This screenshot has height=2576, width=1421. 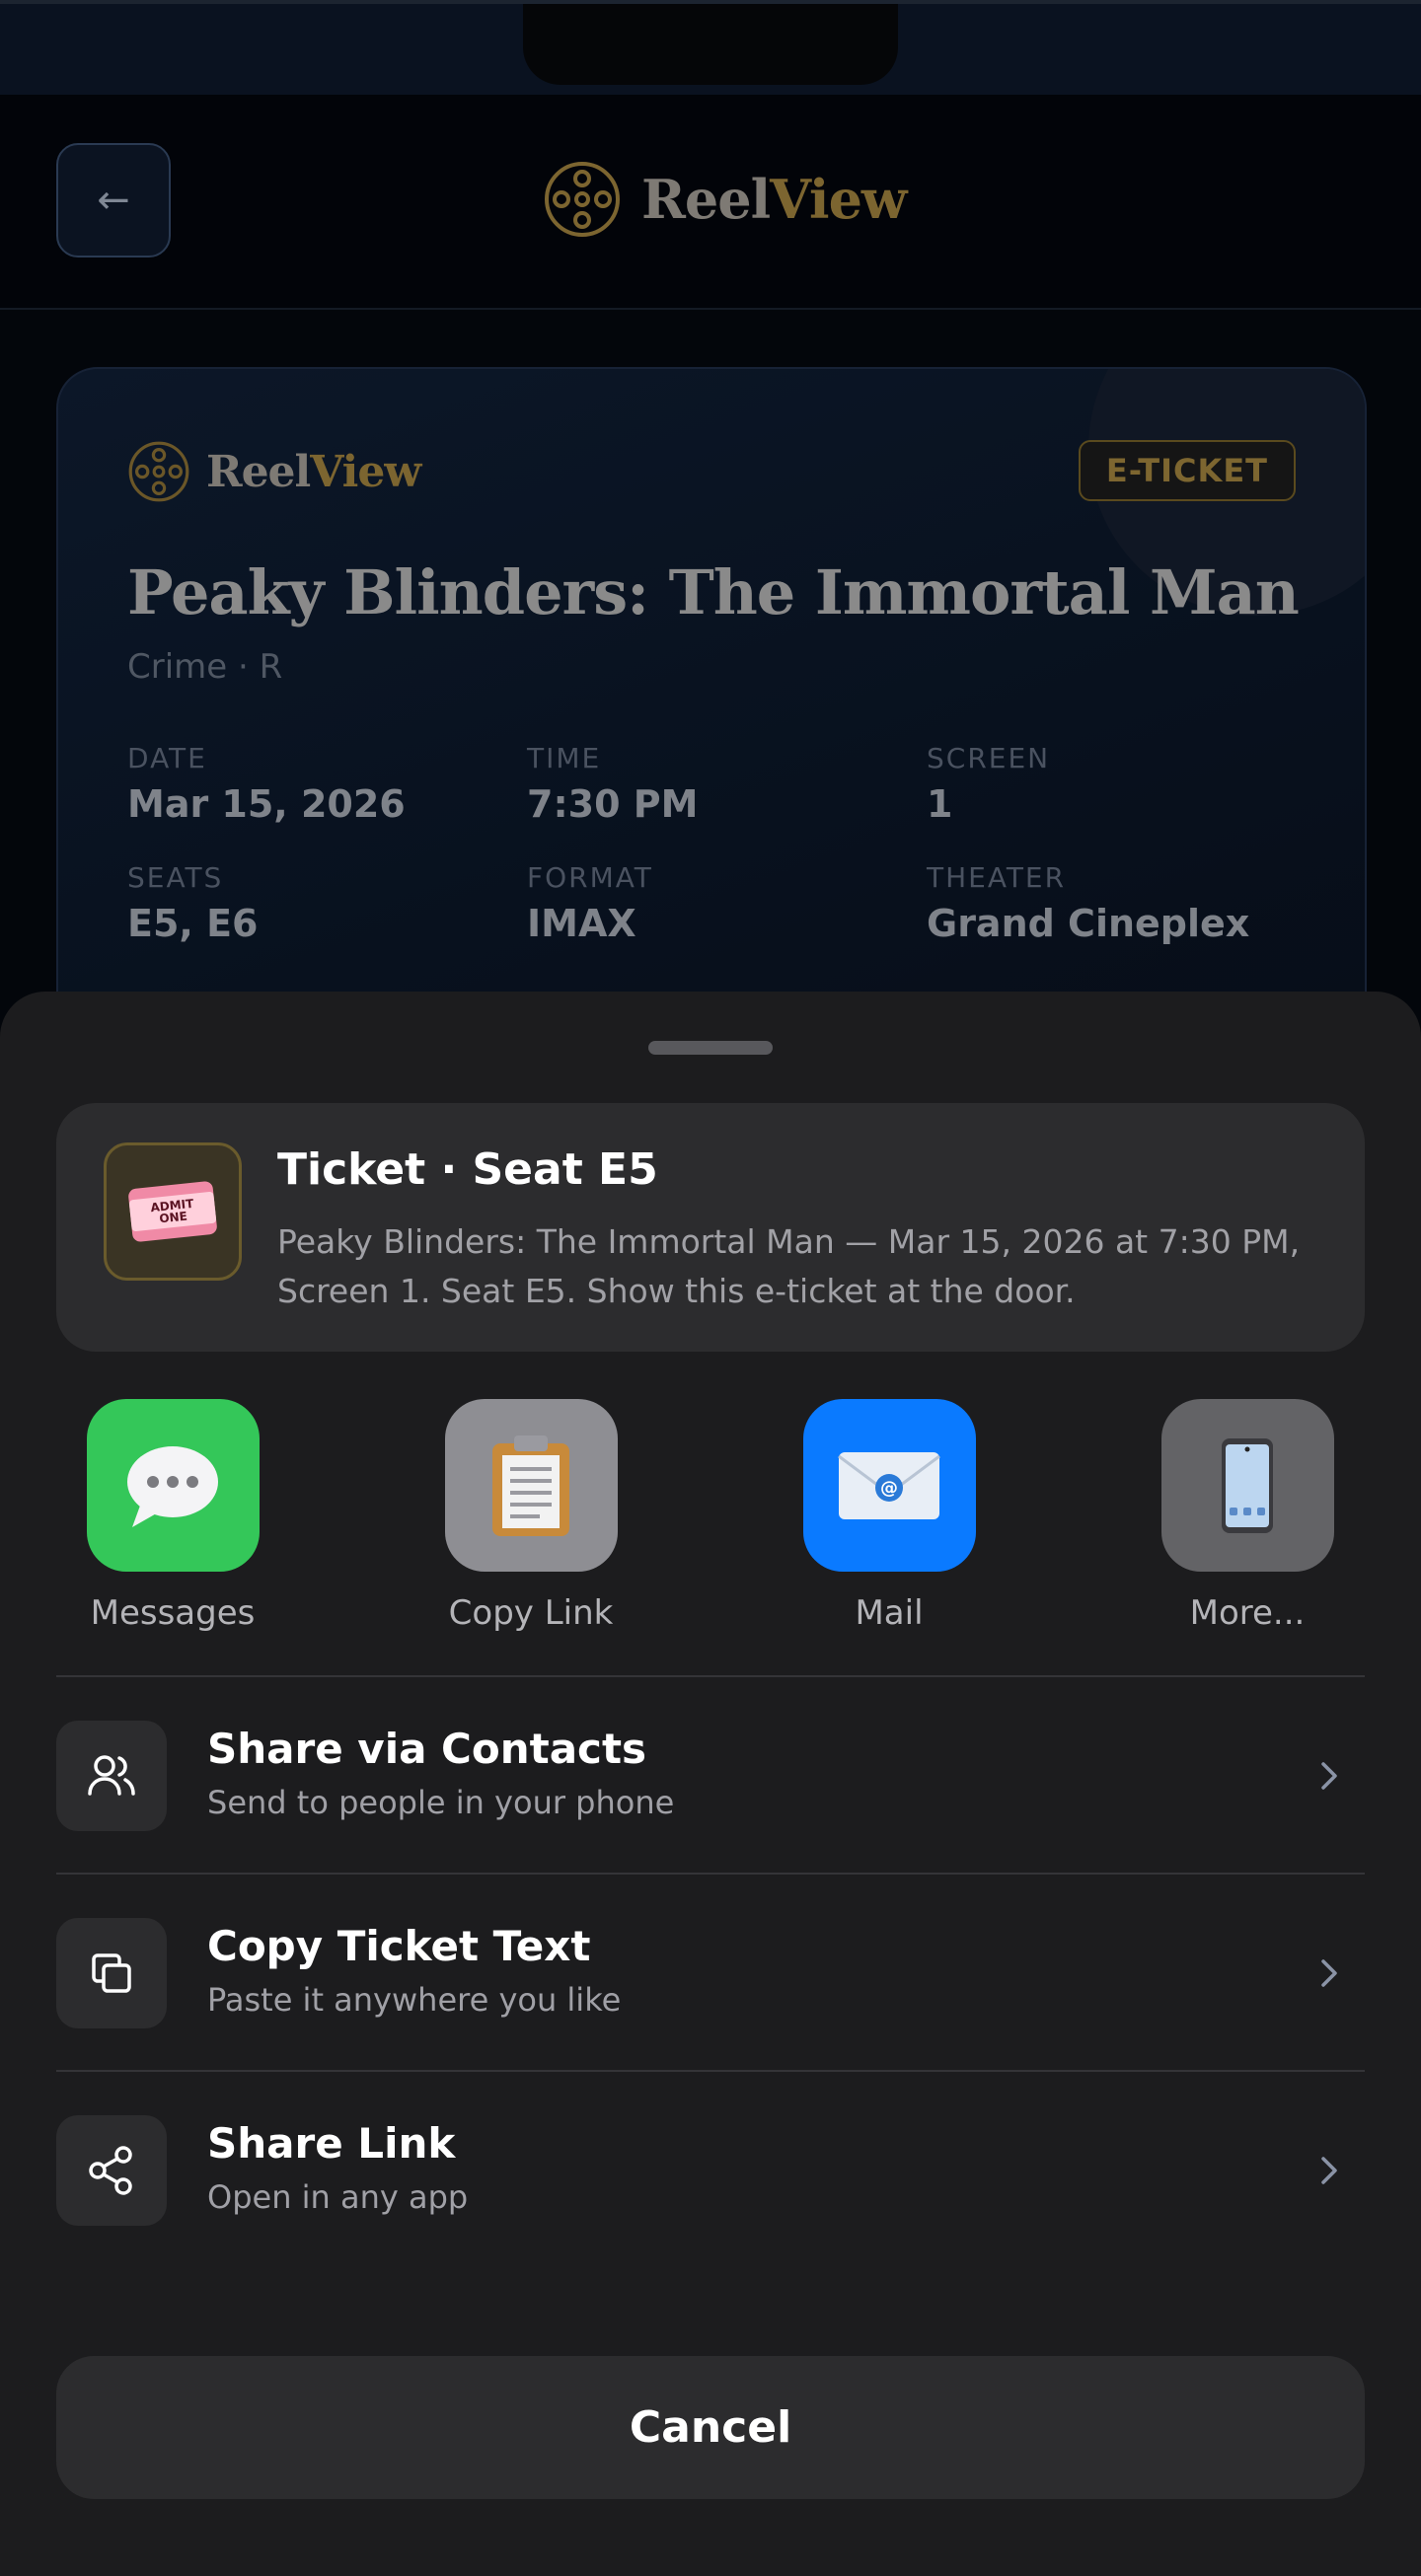 What do you see at coordinates (338, 2197) in the screenshot?
I see `action-subtitle: Open in any app` at bounding box center [338, 2197].